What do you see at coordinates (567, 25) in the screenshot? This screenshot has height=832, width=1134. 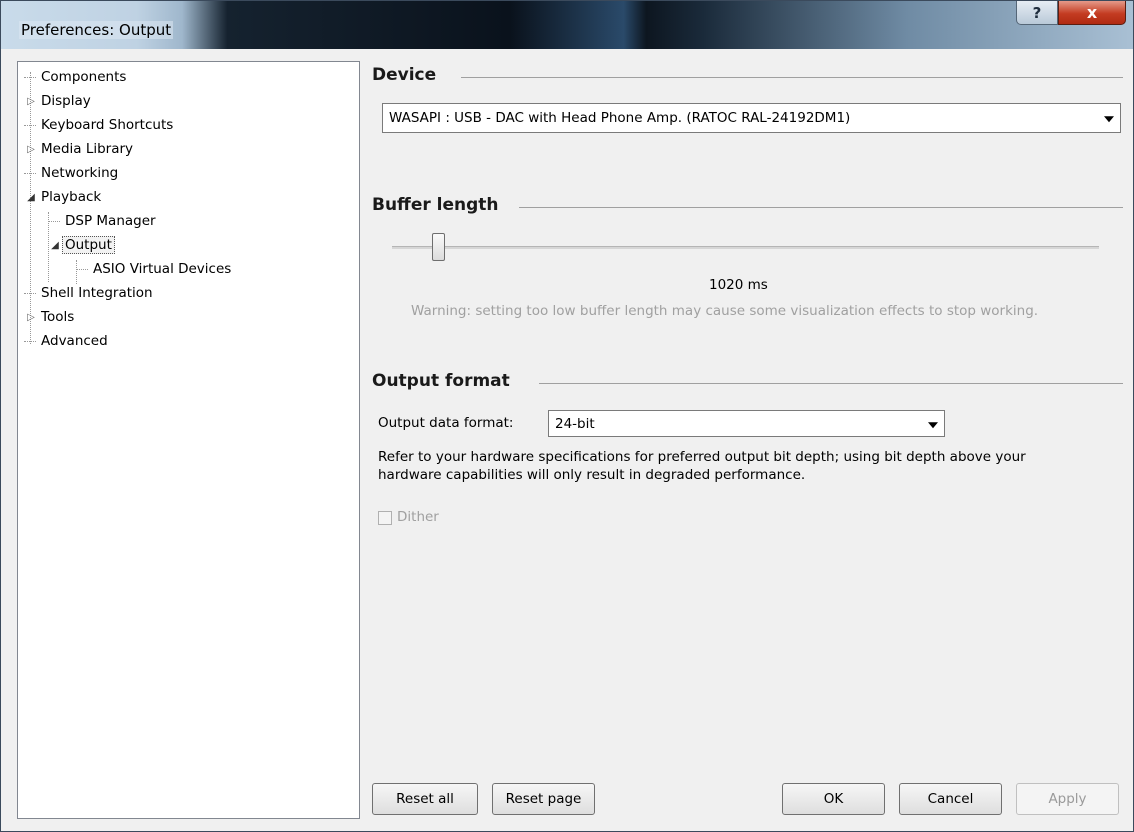 I see `title-bar: Preferences: Output ? x` at bounding box center [567, 25].